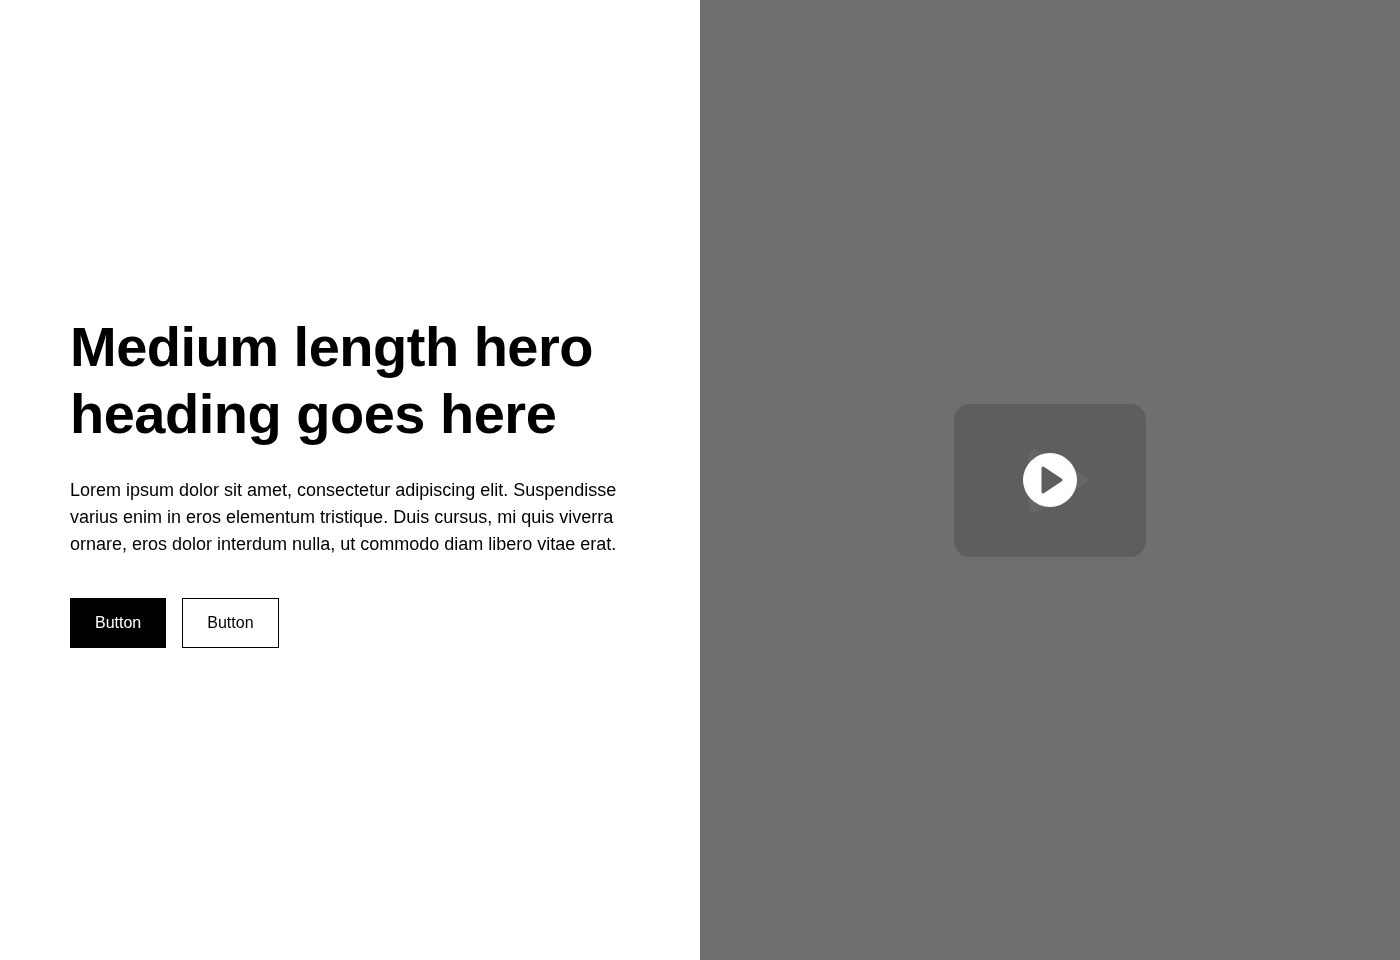 The width and height of the screenshot is (1400, 960). I want to click on video-placeholder-icon, so click(1050, 480).